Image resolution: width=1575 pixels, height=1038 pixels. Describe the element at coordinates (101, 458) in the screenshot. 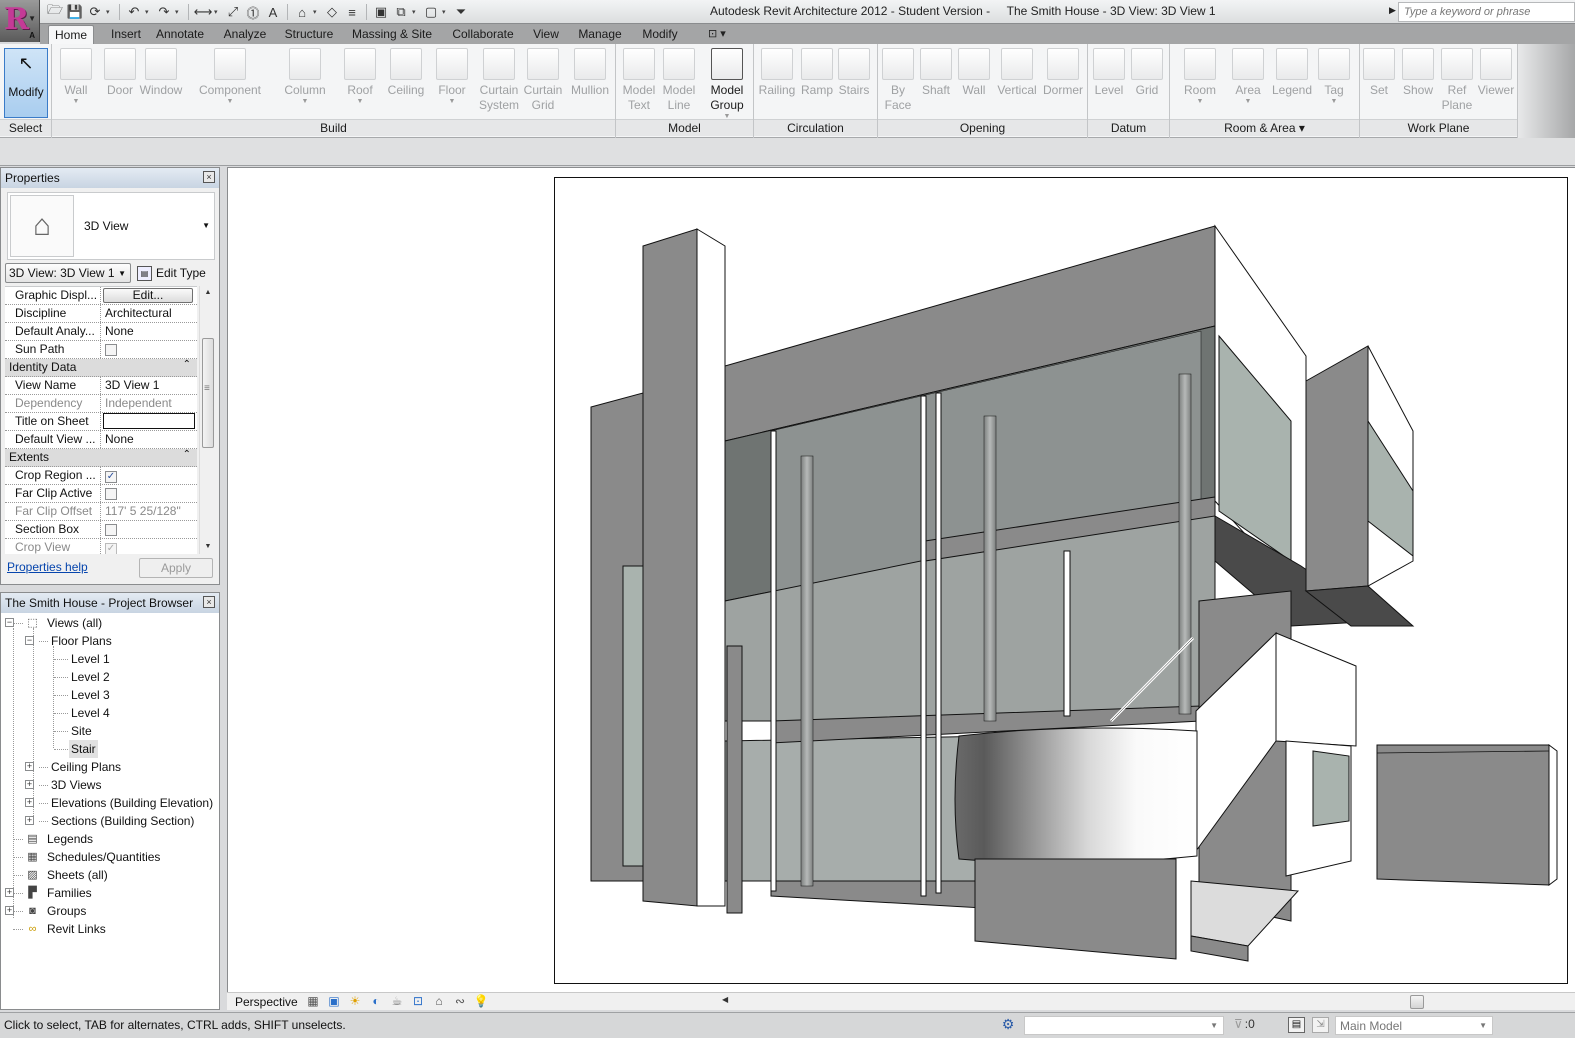

I see `property-group-extents: Extents ⌃` at that location.